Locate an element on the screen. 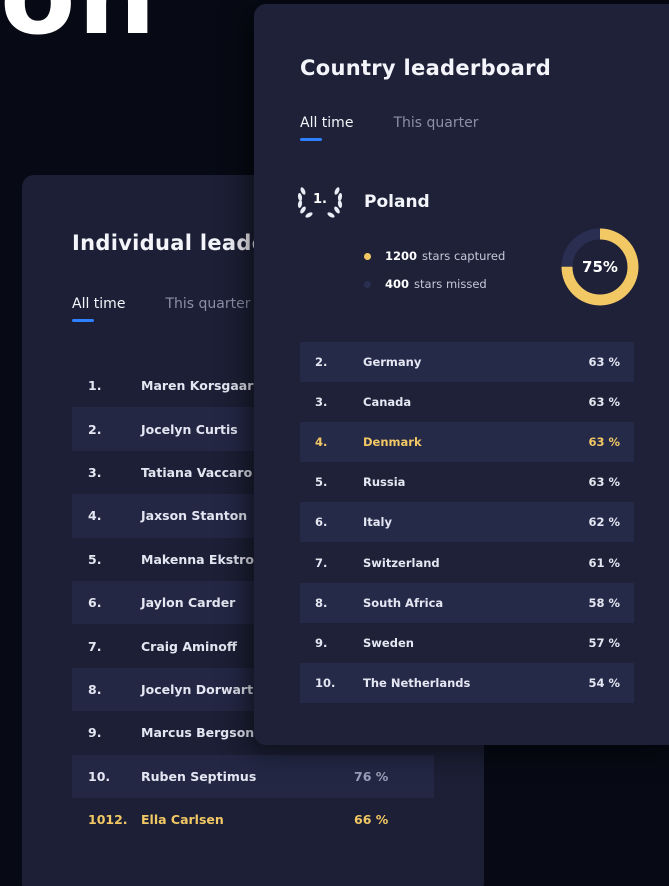  stars-legend: 1200 stars captured 400 stars missed is located at coordinates (434, 270).